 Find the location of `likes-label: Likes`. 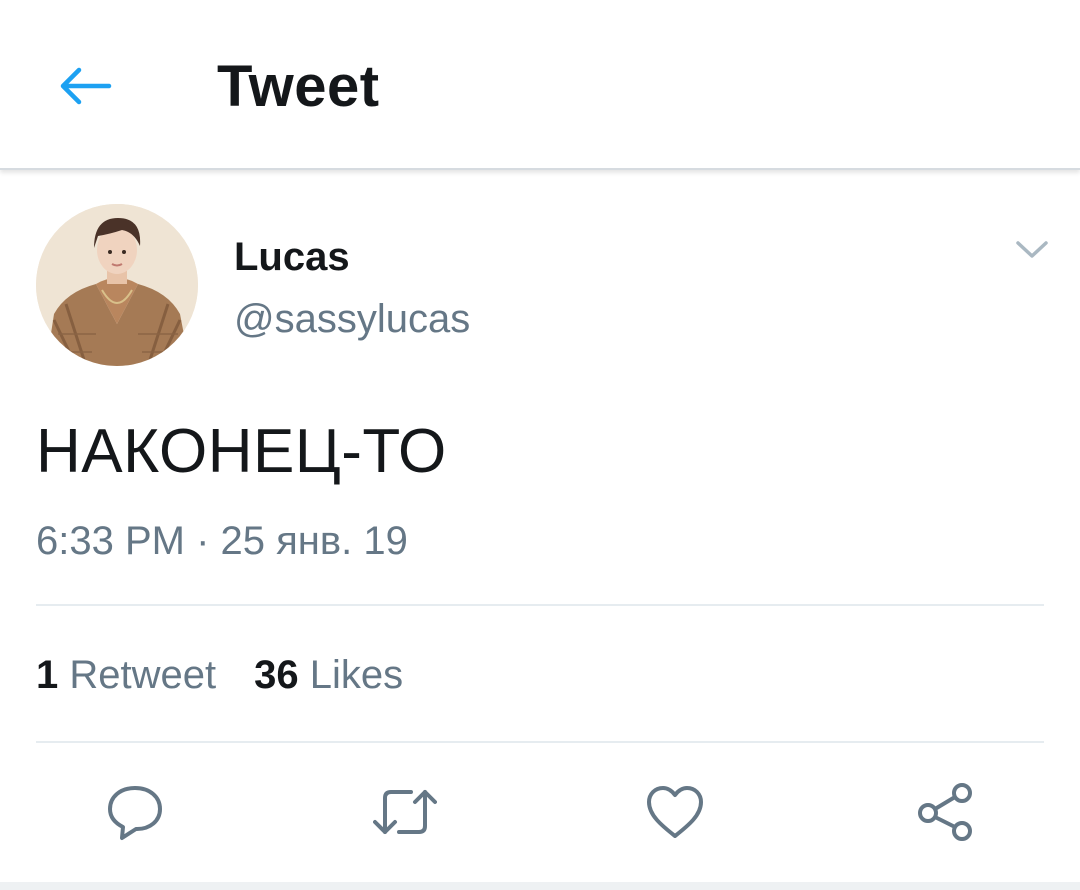

likes-label: Likes is located at coordinates (356, 675).